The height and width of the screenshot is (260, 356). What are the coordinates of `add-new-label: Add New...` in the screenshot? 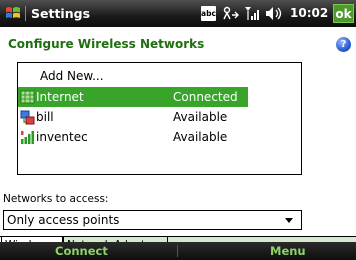 It's located at (72, 76).